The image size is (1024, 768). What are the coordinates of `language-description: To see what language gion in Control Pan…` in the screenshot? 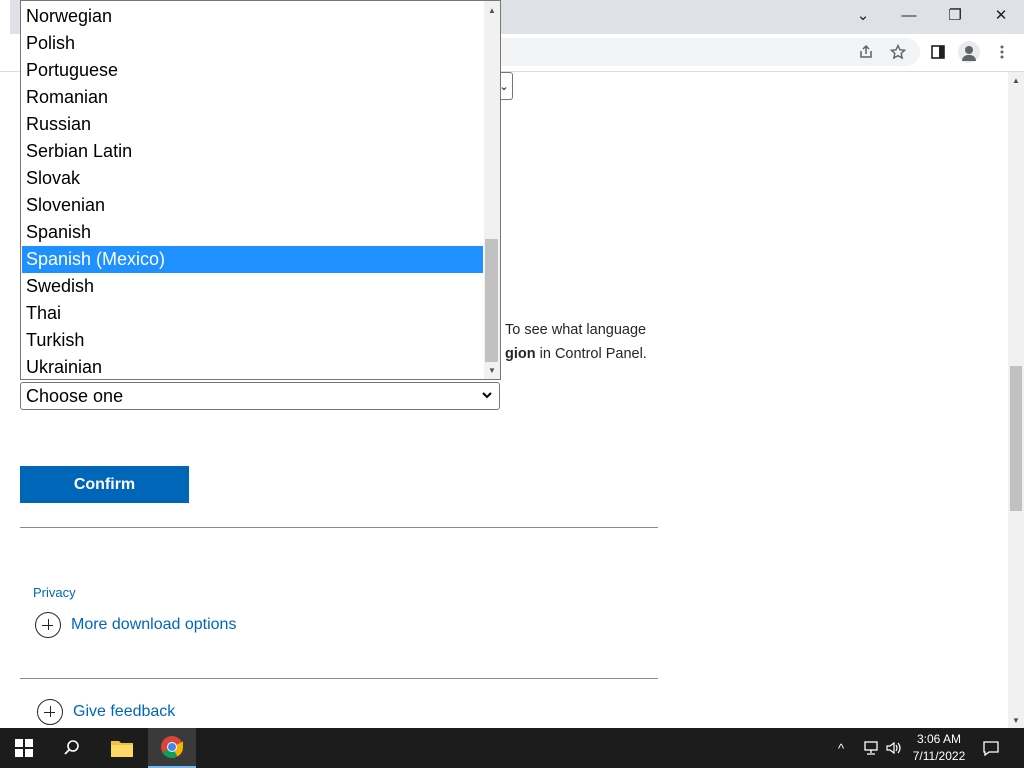 It's located at (605, 342).